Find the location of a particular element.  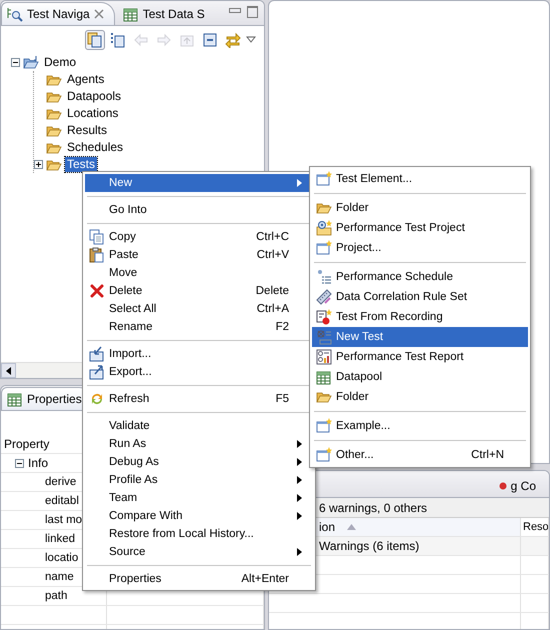

maximize-icon is located at coordinates (252, 12).